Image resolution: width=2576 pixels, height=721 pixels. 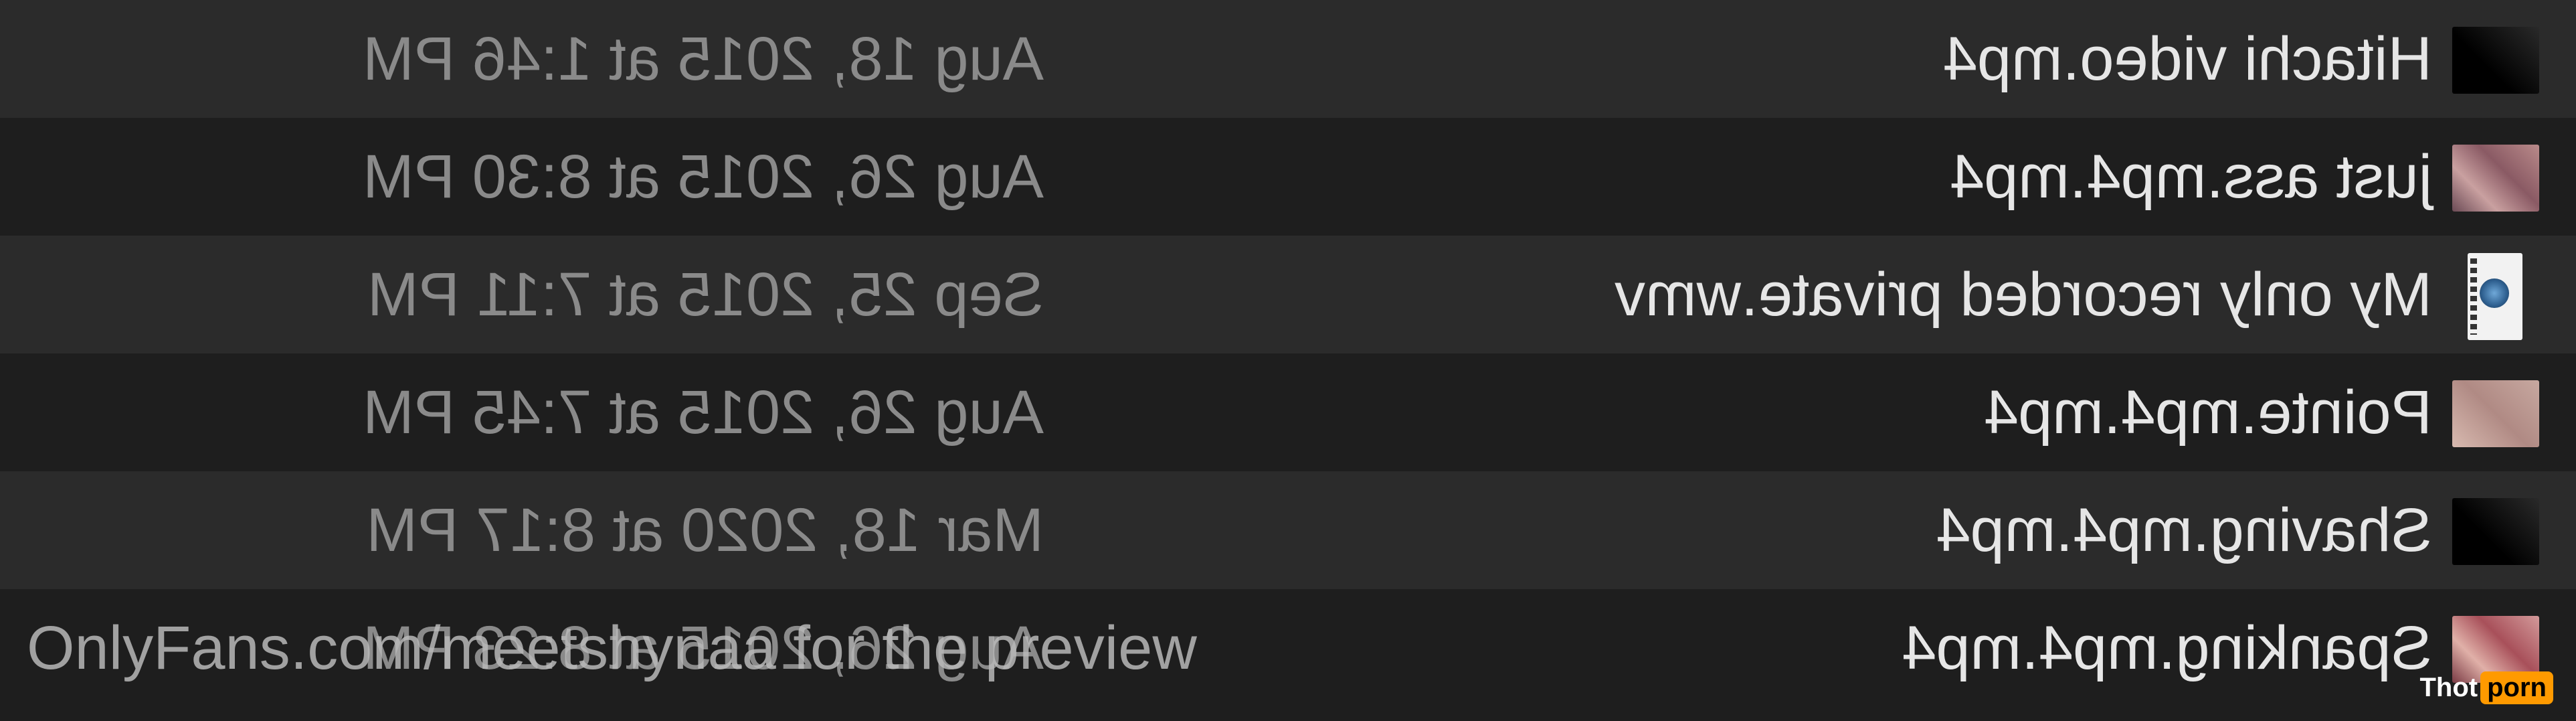 I want to click on file-date-modified: Sep 25, 2015 at 7:11 PM, so click(x=705, y=294).